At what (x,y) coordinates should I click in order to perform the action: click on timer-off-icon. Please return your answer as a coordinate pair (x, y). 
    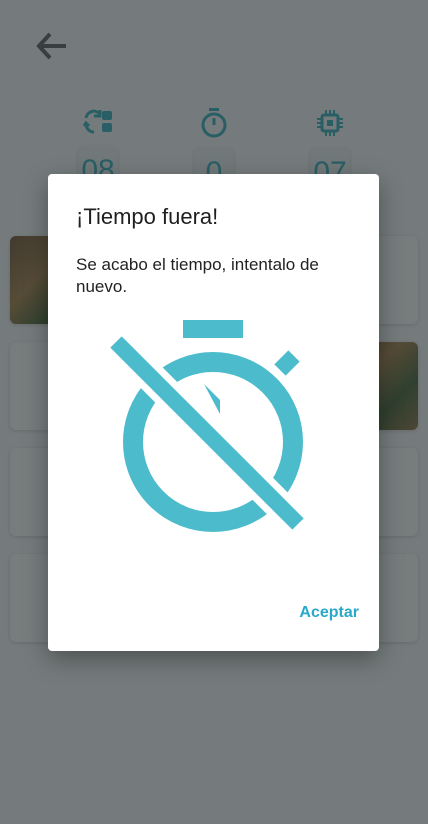
    Looking at the image, I should click on (208, 427).